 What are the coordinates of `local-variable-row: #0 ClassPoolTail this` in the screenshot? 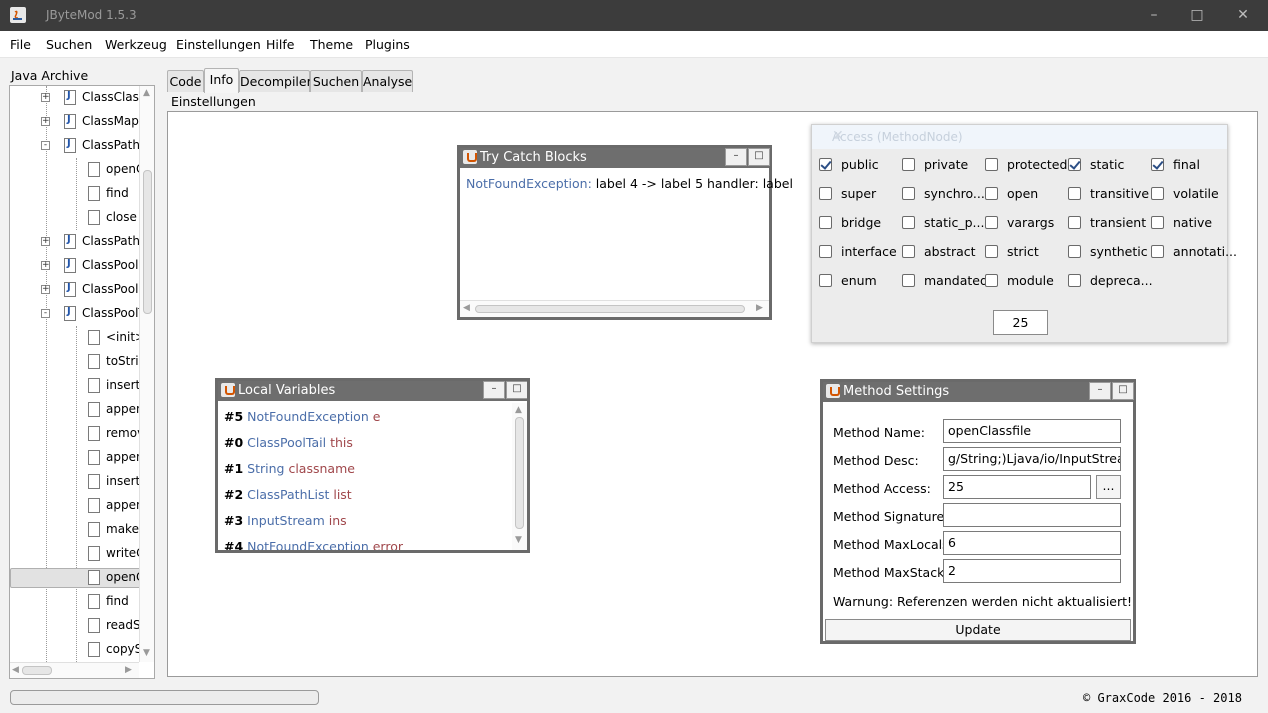 It's located at (288, 442).